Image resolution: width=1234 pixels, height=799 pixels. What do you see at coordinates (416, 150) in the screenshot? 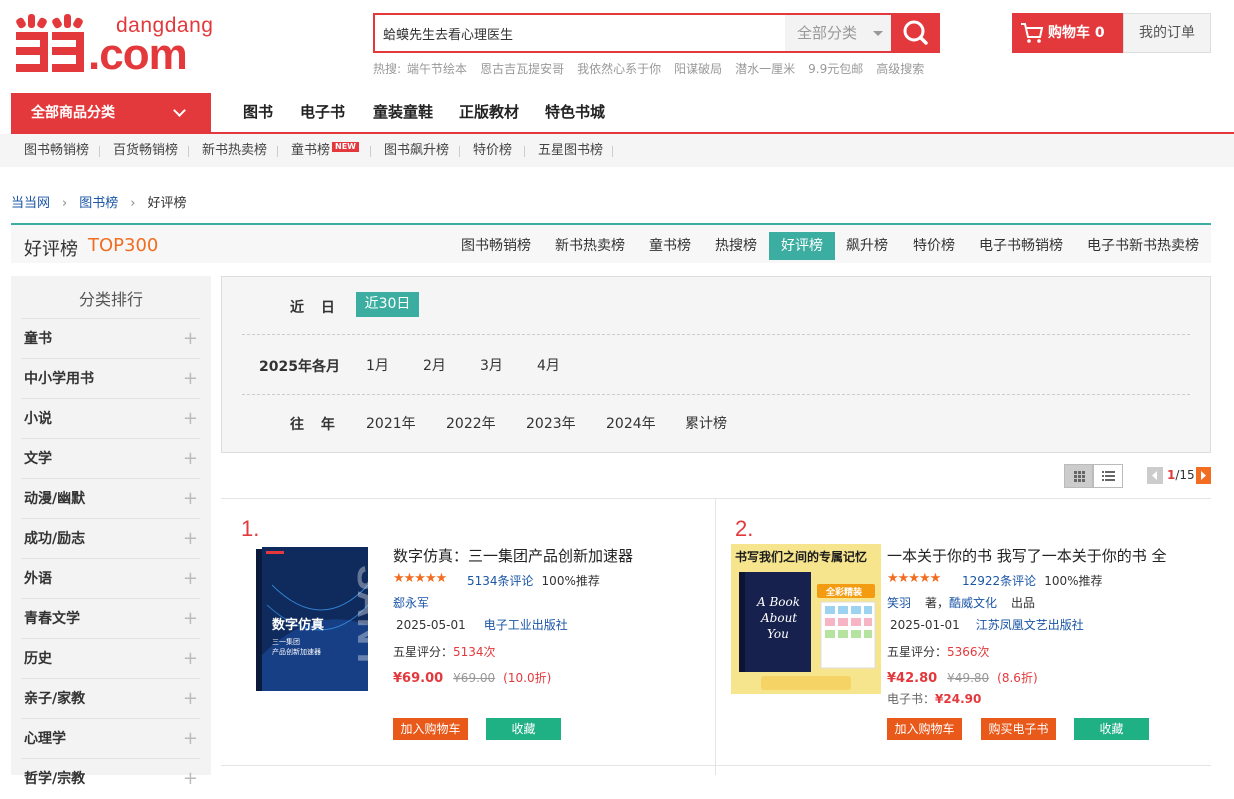
I see `subnav-item: 图书飙升榜` at bounding box center [416, 150].